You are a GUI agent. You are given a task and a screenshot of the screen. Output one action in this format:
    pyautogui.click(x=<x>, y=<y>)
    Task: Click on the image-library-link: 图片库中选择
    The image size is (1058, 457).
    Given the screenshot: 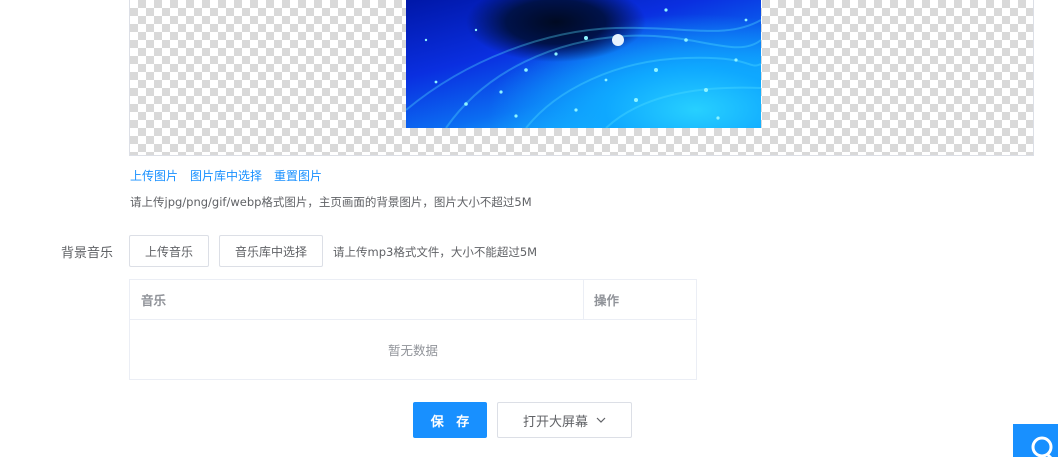 What is the action you would take?
    pyautogui.click(x=226, y=175)
    